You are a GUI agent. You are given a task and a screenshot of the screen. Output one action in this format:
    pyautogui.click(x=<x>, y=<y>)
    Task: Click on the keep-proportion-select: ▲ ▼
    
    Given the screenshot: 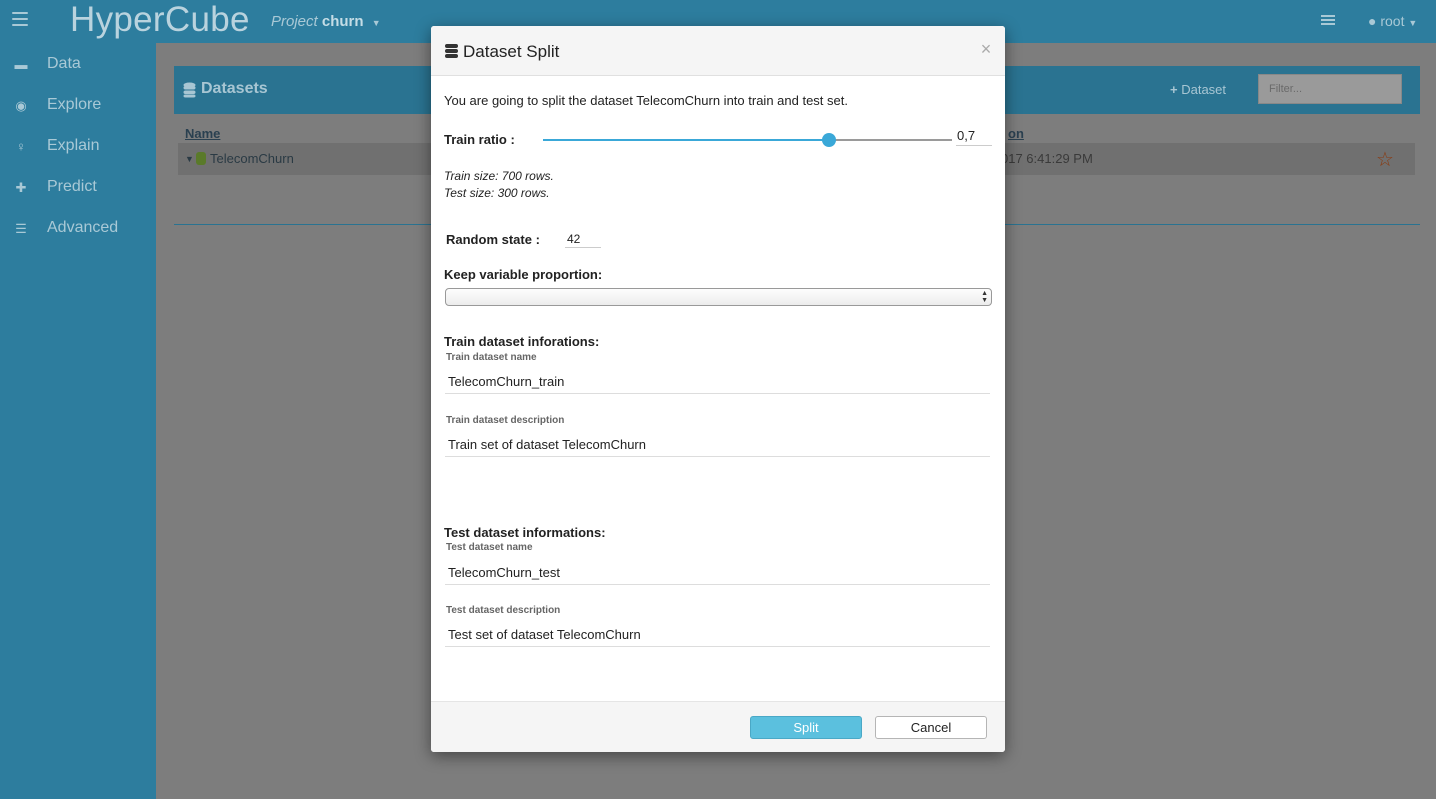 What is the action you would take?
    pyautogui.click(x=718, y=297)
    